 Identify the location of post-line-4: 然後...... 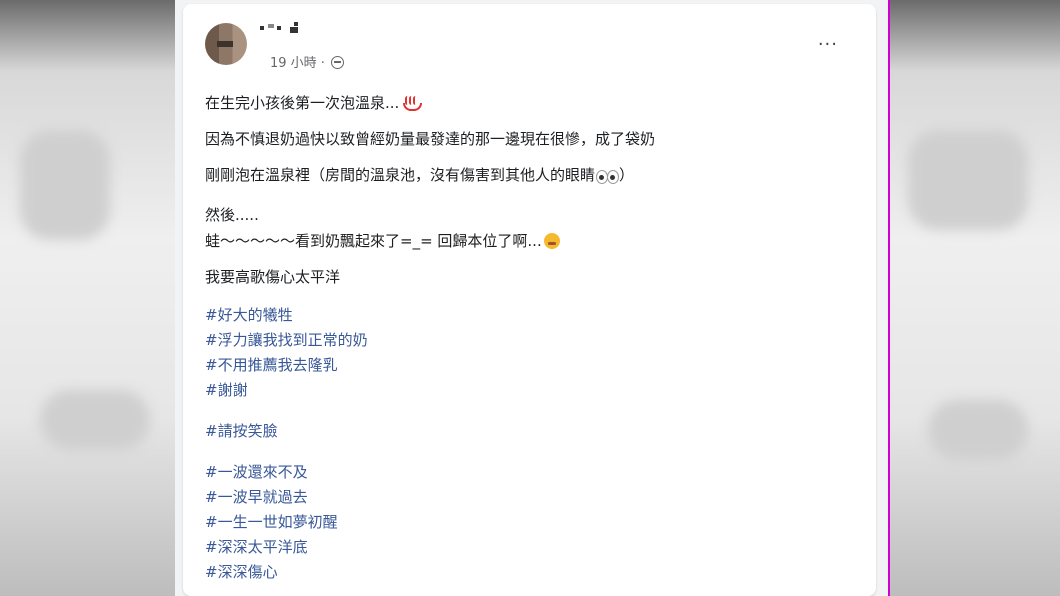
(232, 215).